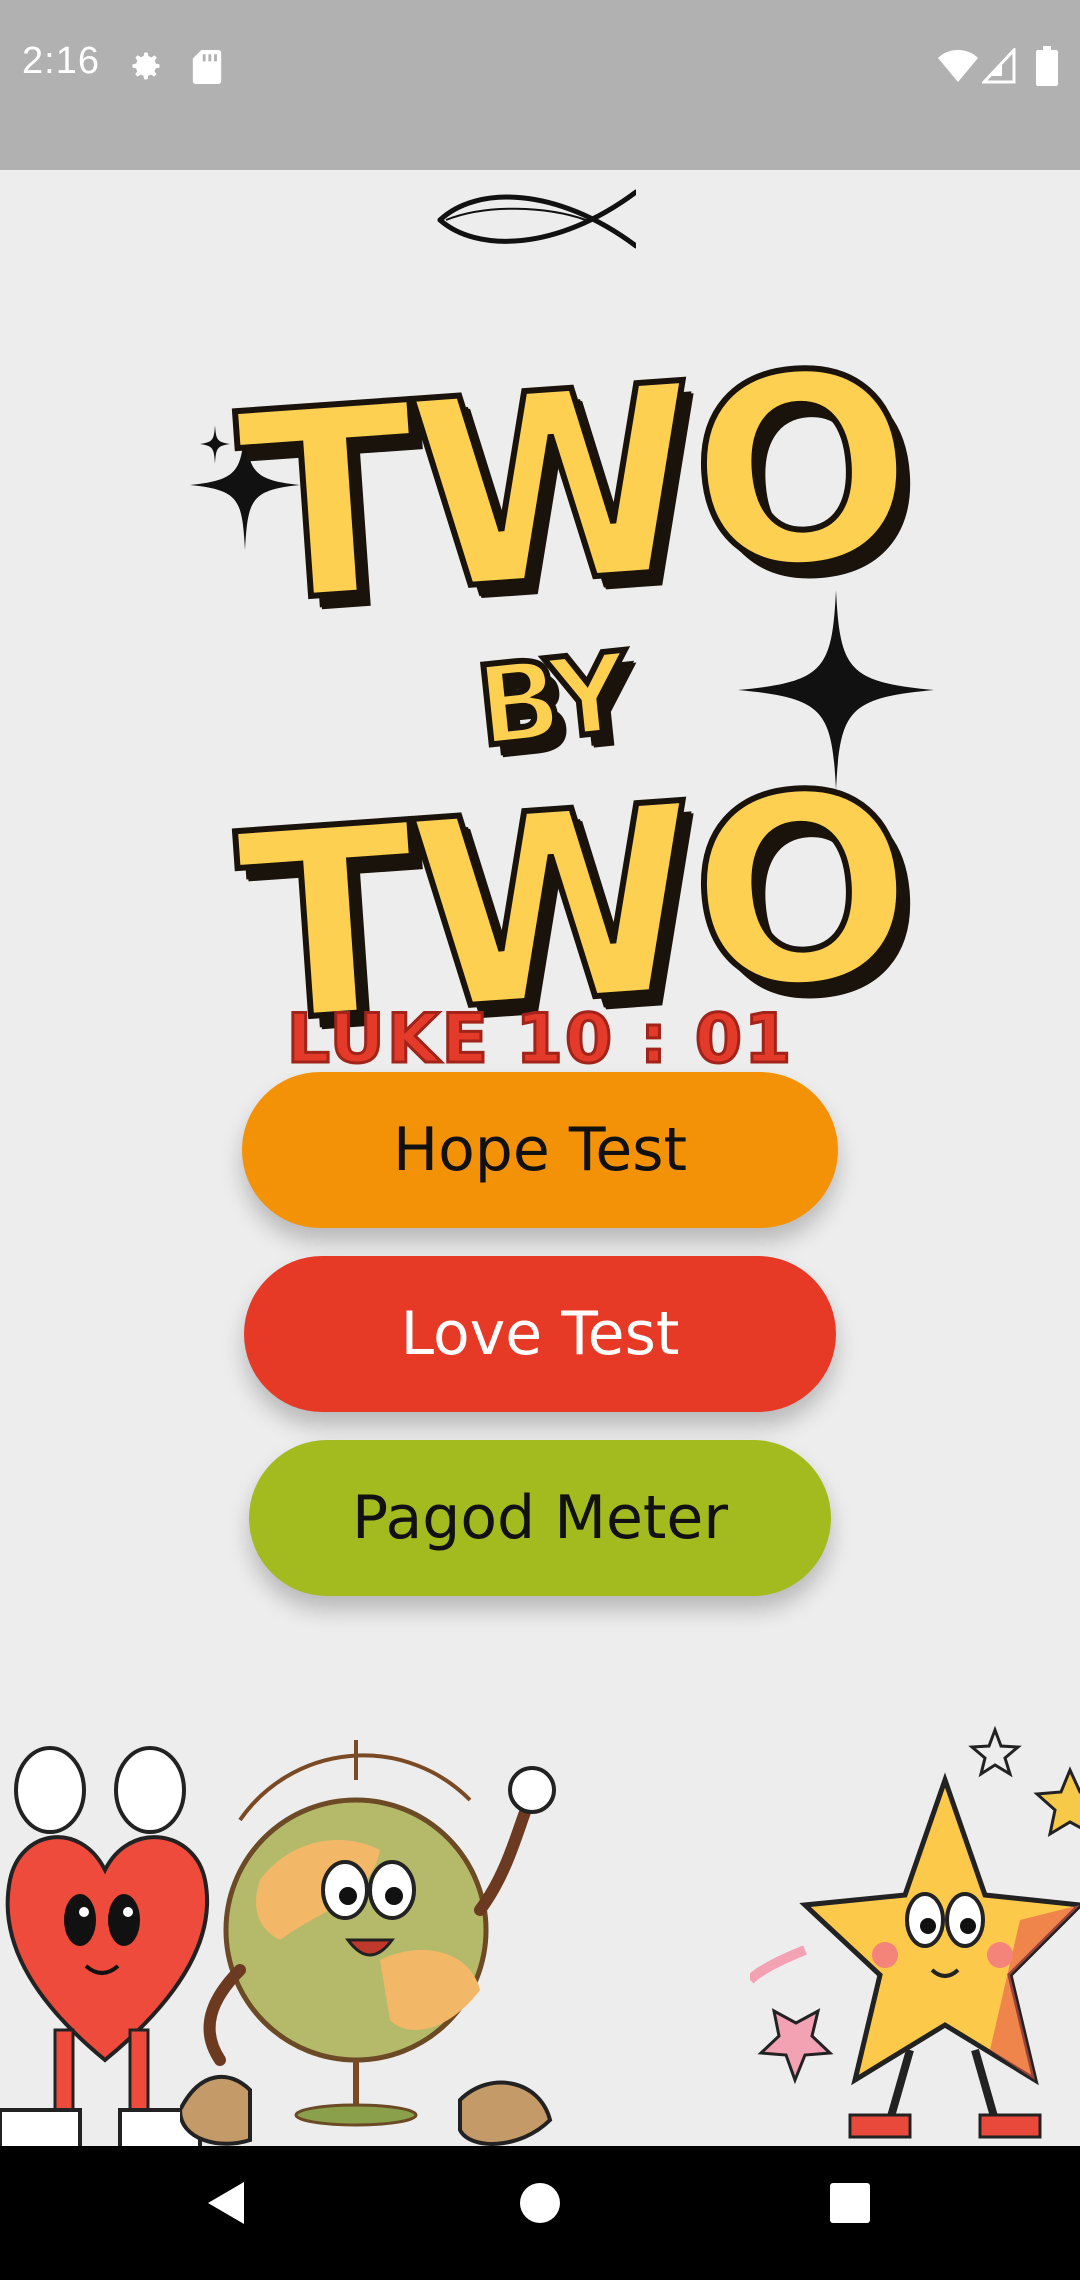 The width and height of the screenshot is (1080, 2280). Describe the element at coordinates (368, 1943) in the screenshot. I see `globe-mascot` at that location.